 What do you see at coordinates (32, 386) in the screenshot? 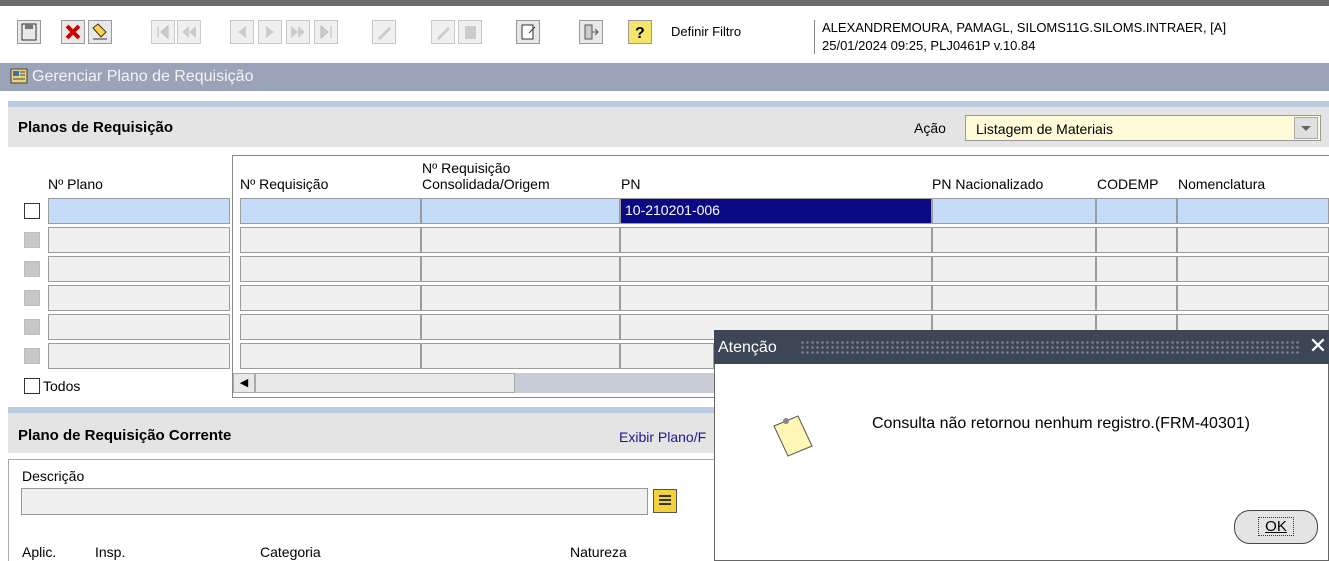
I see `todos-checkbox` at bounding box center [32, 386].